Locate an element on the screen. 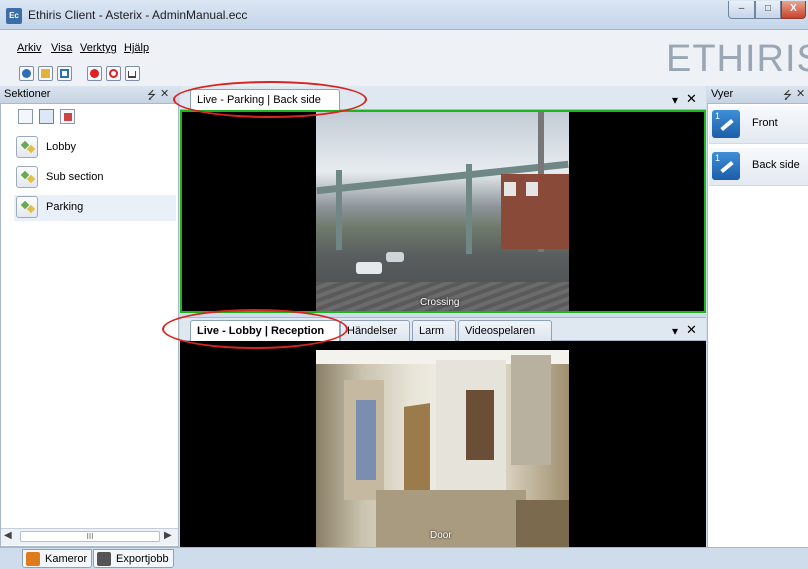 The height and width of the screenshot is (569, 808). section-label: Lobby is located at coordinates (61, 147).